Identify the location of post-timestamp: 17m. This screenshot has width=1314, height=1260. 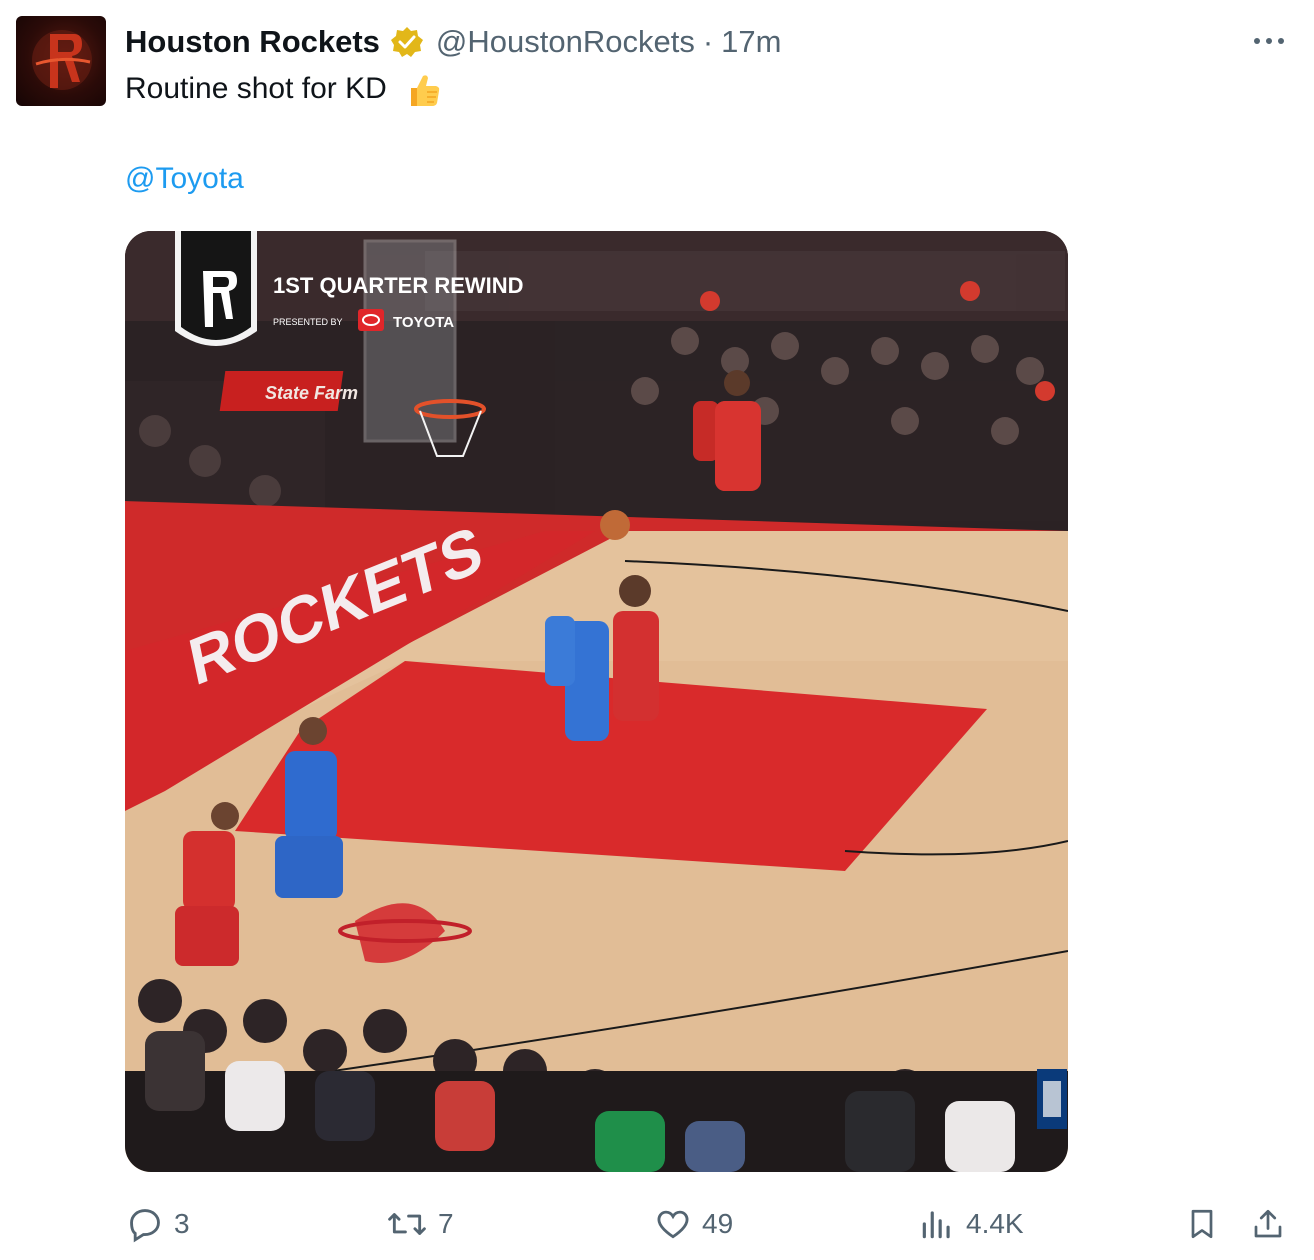
(751, 42).